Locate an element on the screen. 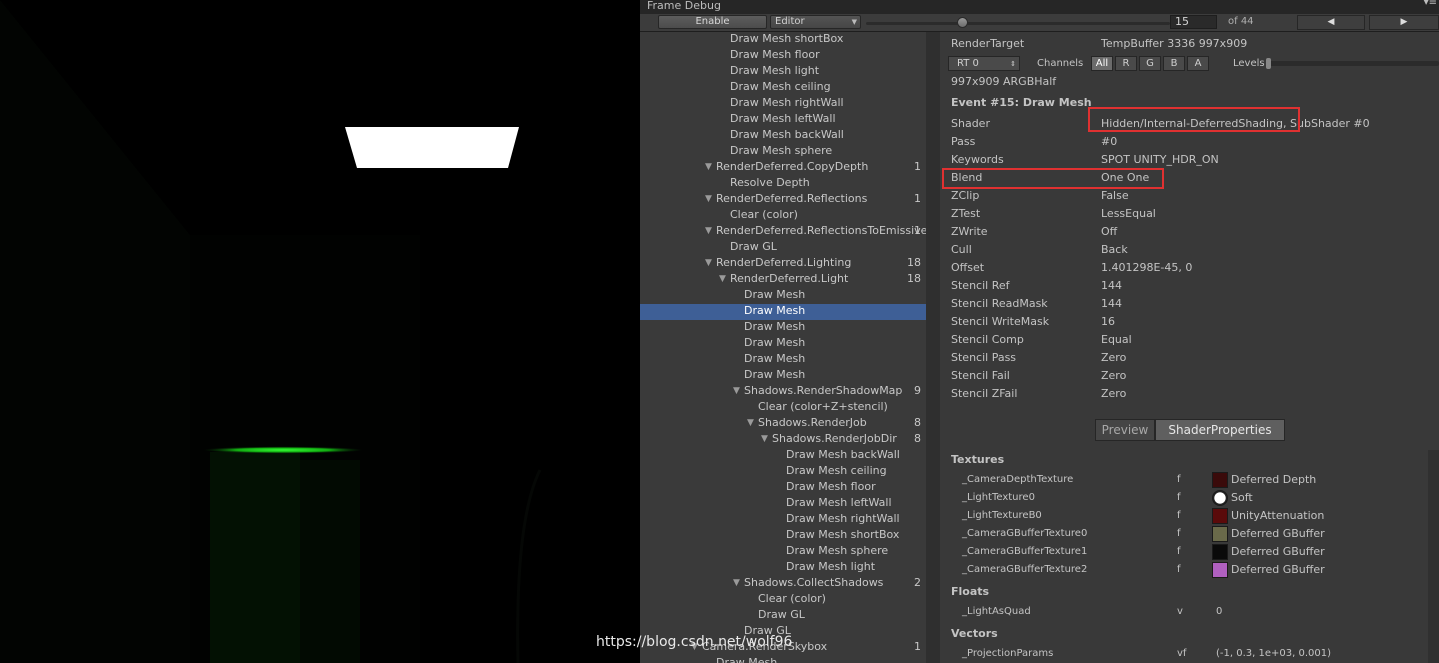 The image size is (1439, 663). tree-row: ▼ RenderDeferred.Reflections 1 is located at coordinates (783, 200).